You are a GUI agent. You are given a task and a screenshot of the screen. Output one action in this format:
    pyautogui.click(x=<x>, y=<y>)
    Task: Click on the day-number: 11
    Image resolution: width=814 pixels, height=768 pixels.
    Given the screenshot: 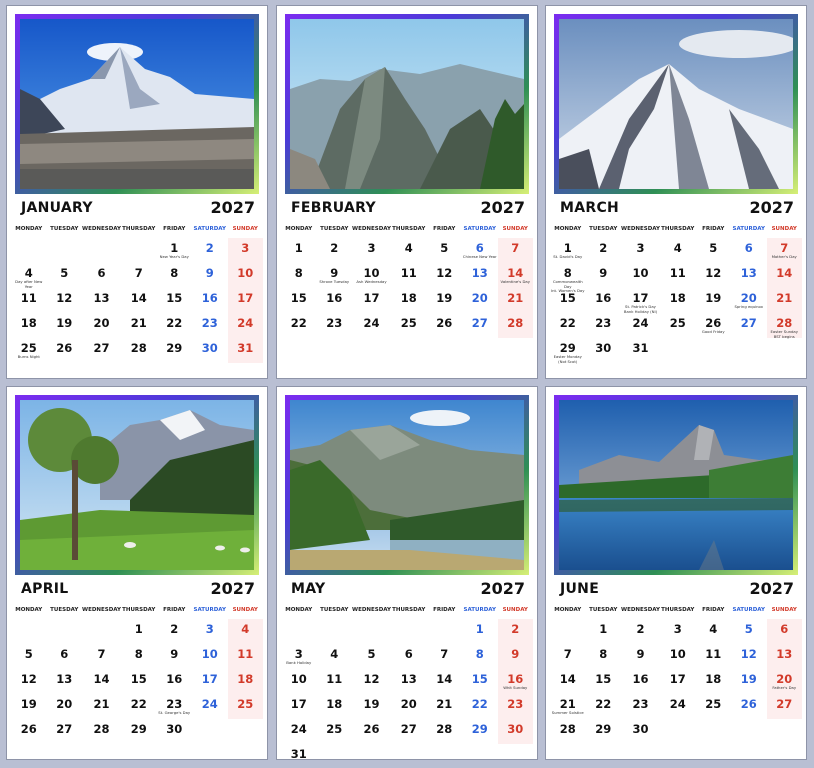 What is the action you would take?
    pyautogui.click(x=28, y=298)
    